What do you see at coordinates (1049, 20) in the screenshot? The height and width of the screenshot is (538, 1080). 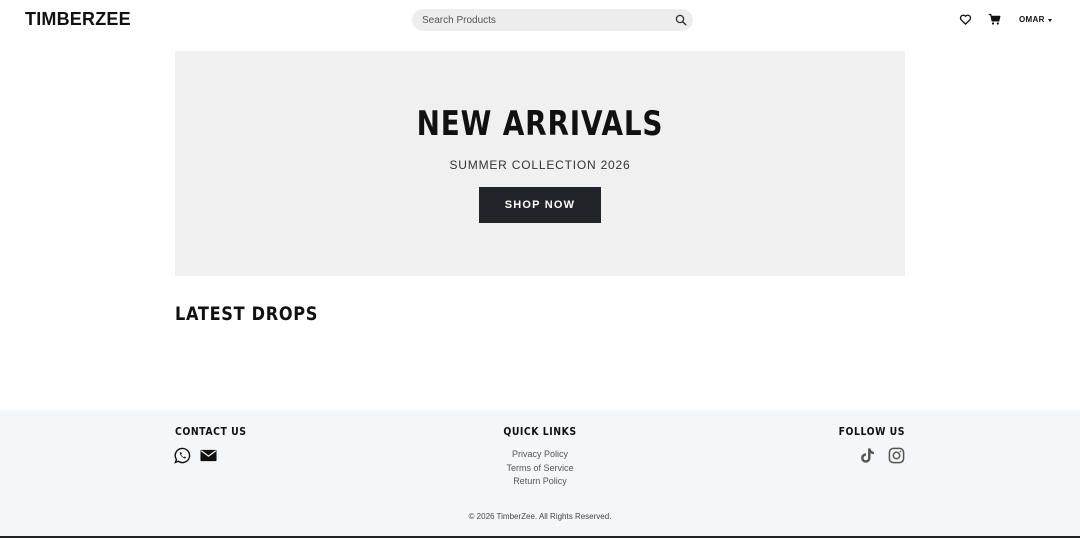 I see `chevron-down-icon` at bounding box center [1049, 20].